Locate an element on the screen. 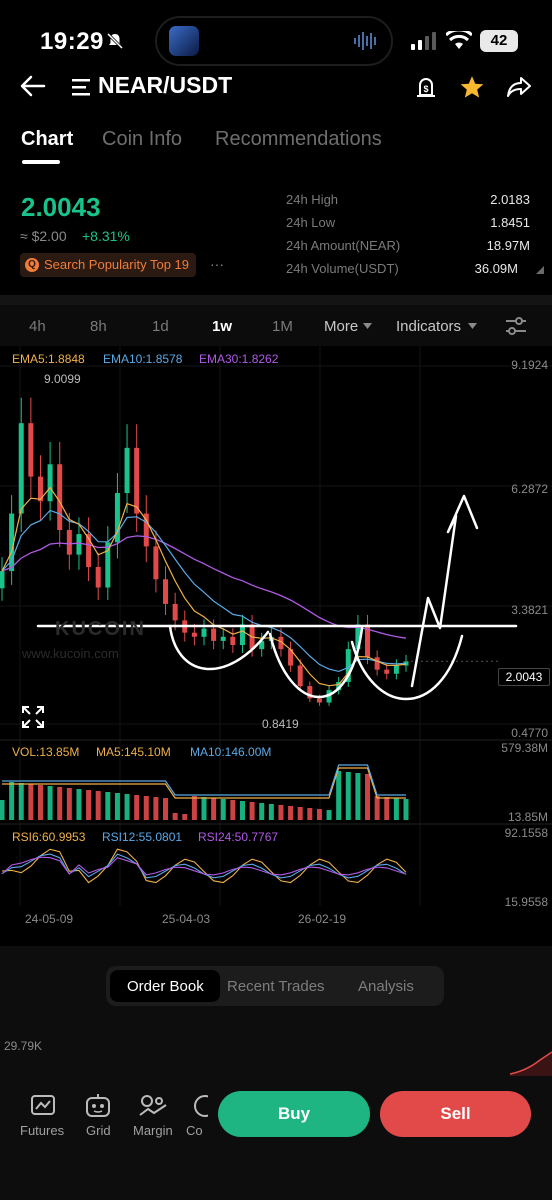 The image size is (552, 1200). futures-icon is located at coordinates (43, 1106).